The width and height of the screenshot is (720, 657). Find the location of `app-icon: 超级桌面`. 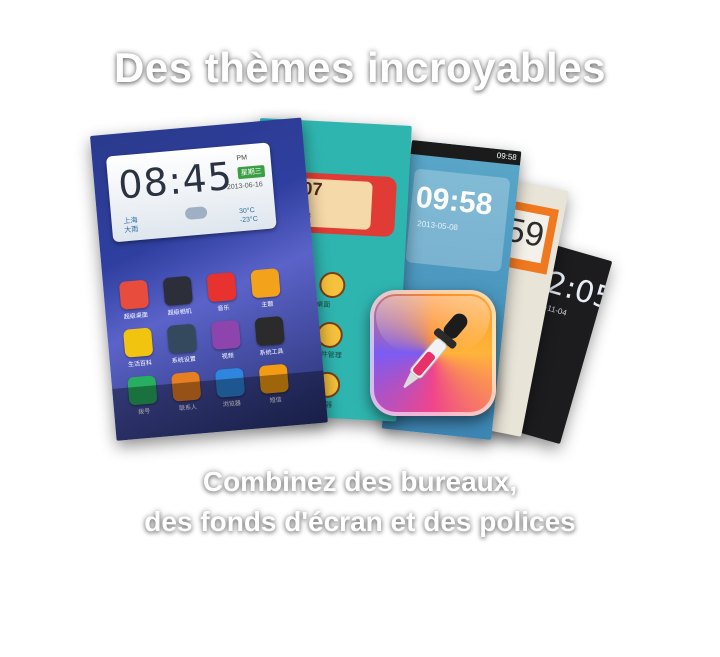

app-icon: 超级桌面 is located at coordinates (134, 300).